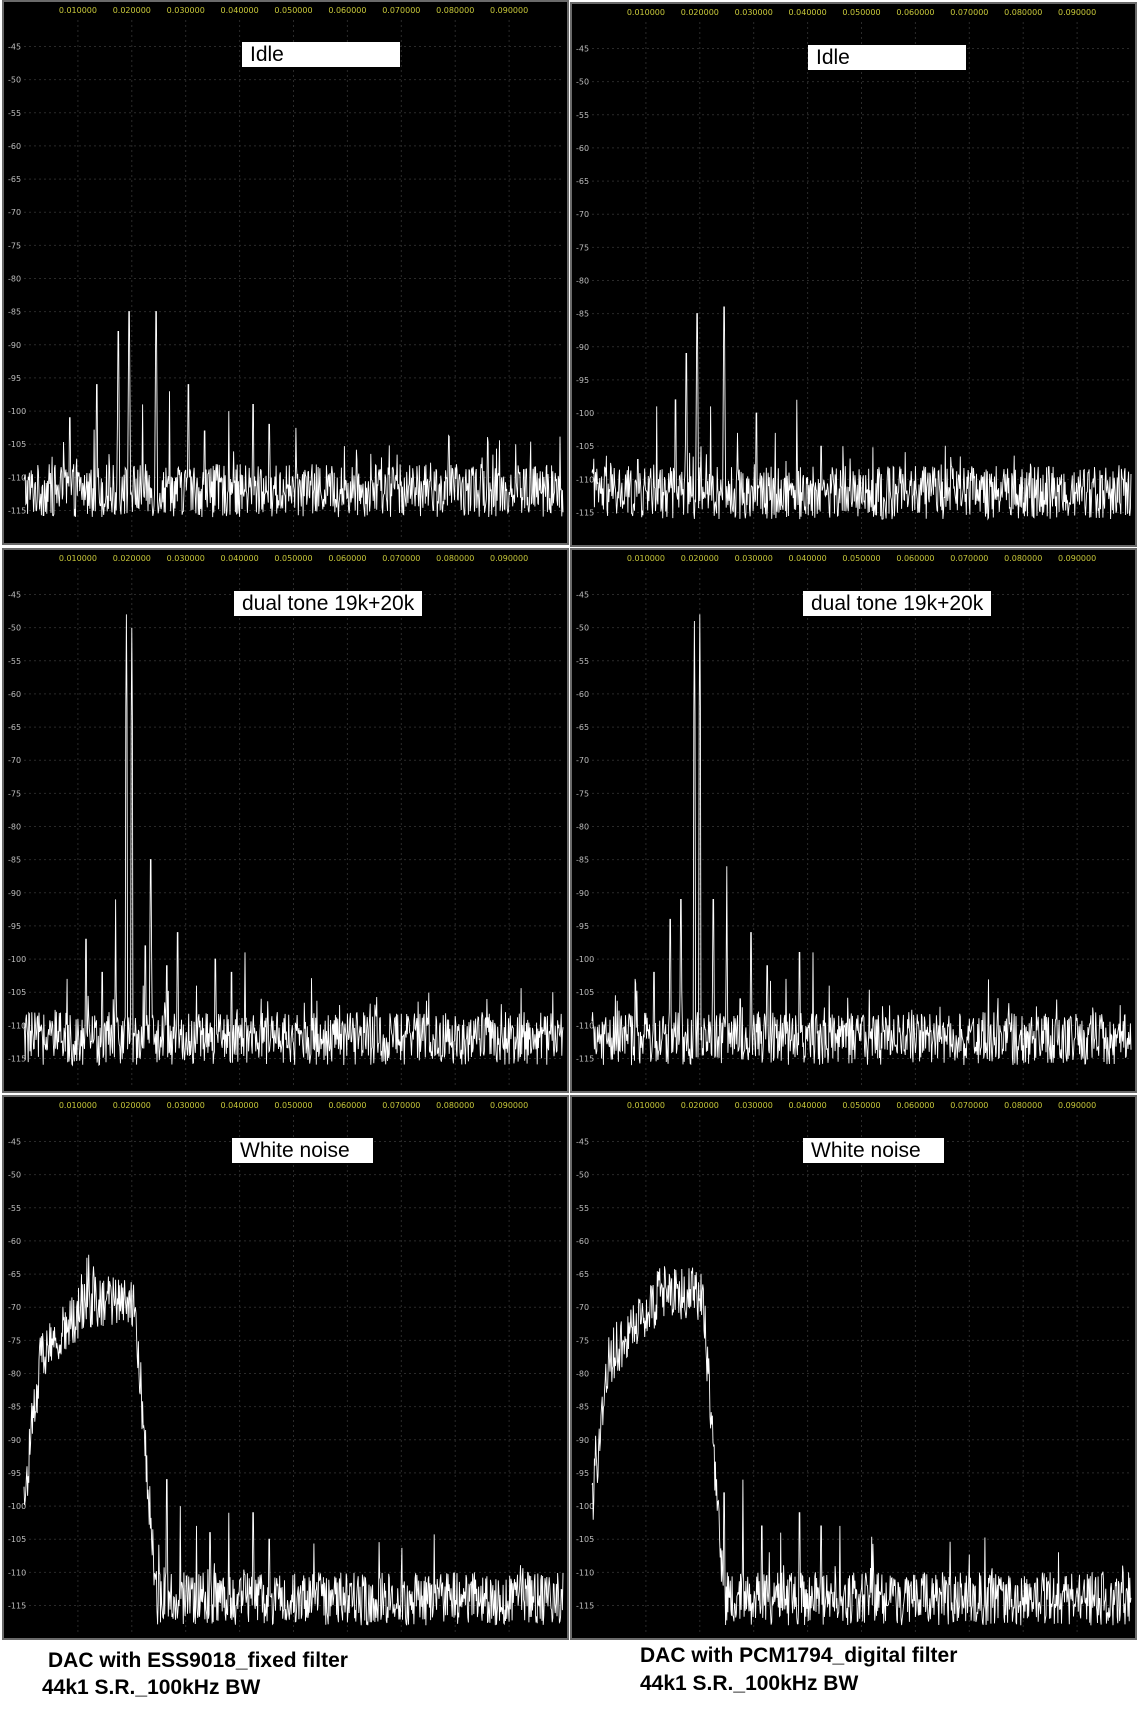 Image resolution: width=1137 pixels, height=1709 pixels. I want to click on caption-right-line2: 44k1 S.R._100kHz BW, so click(749, 1683).